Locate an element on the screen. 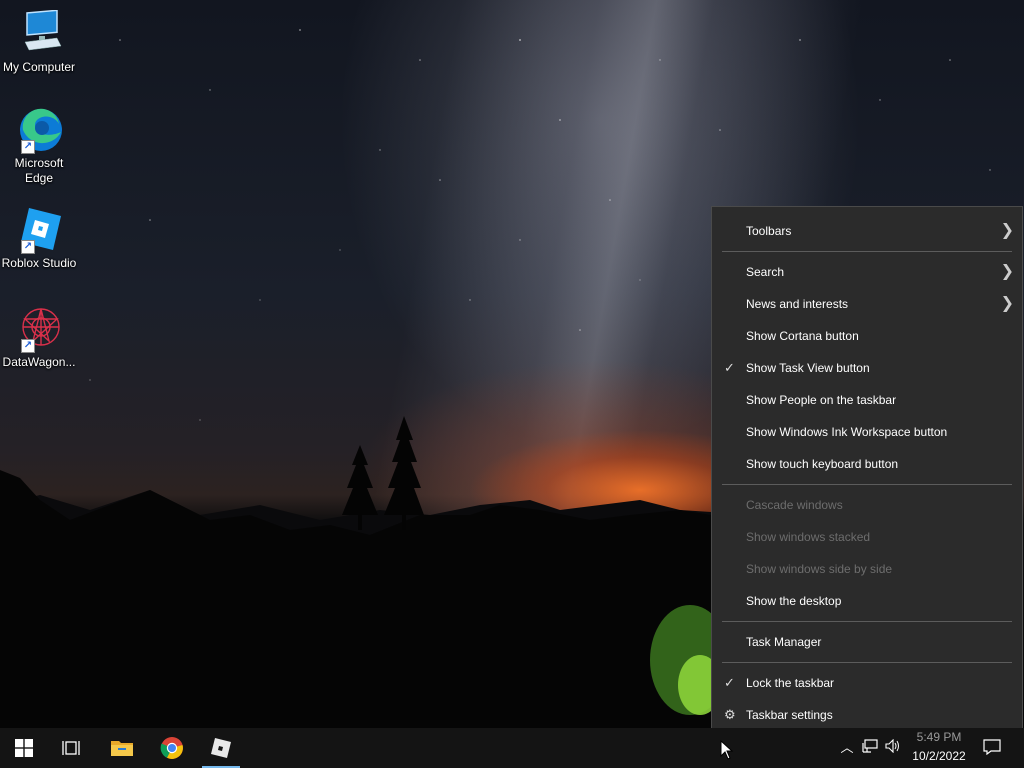 The height and width of the screenshot is (768, 1024). taskbar-clock: 5:49 PM 10/2/2022 is located at coordinates (939, 748).